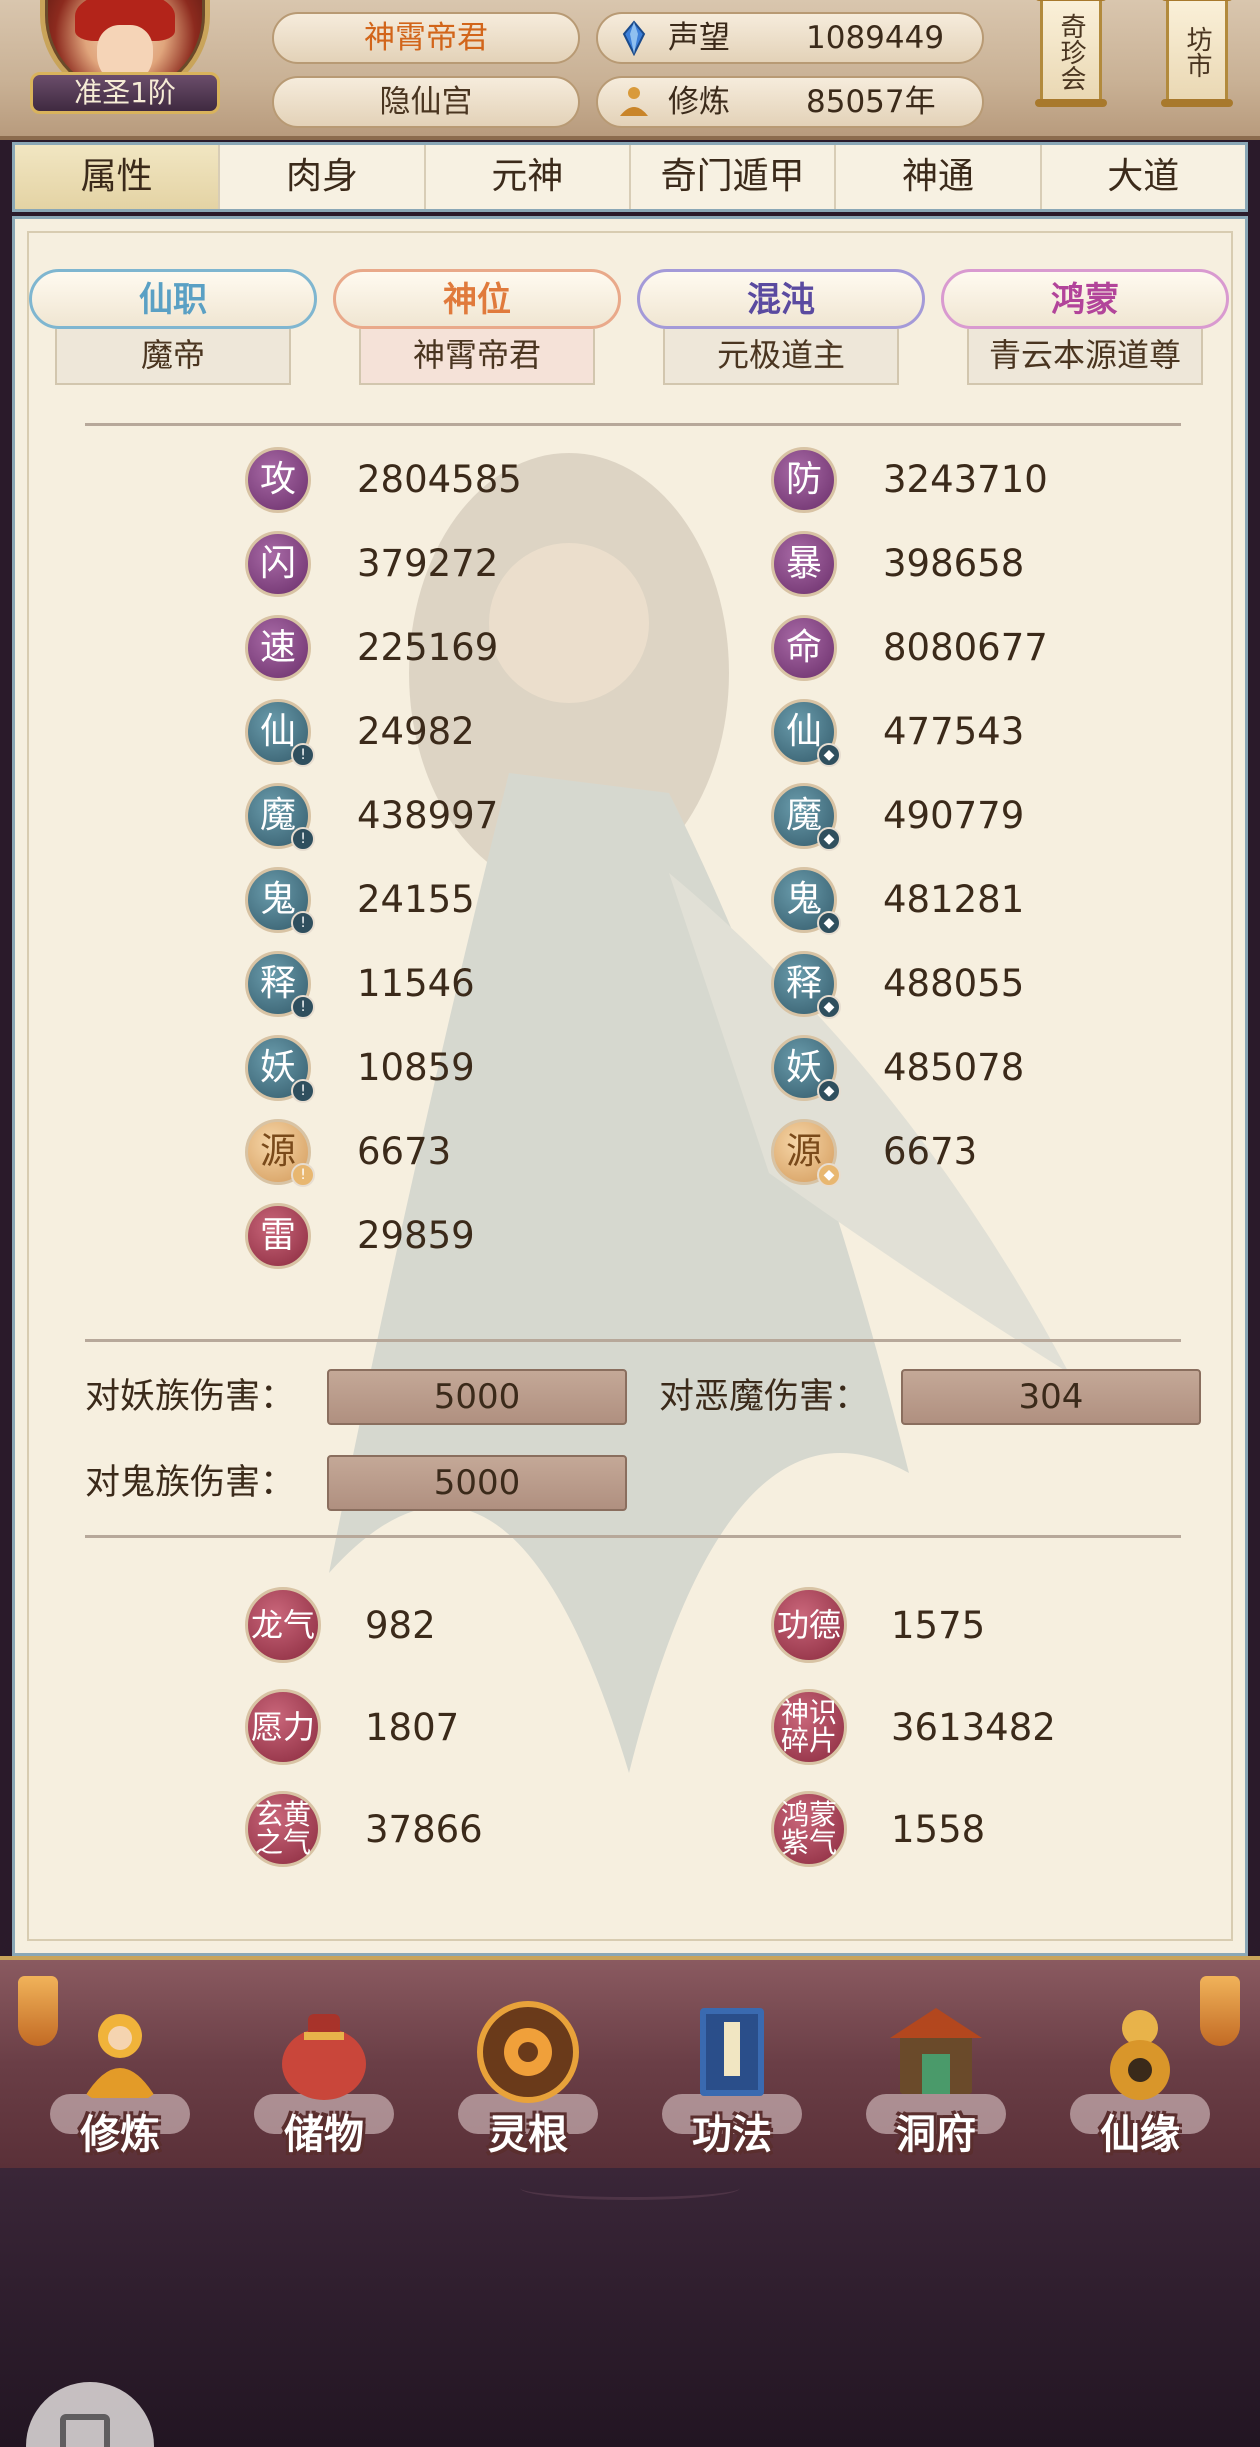 The width and height of the screenshot is (1260, 2447). I want to click on resource-dragon-qi: 龙气 982, so click(425, 1626).